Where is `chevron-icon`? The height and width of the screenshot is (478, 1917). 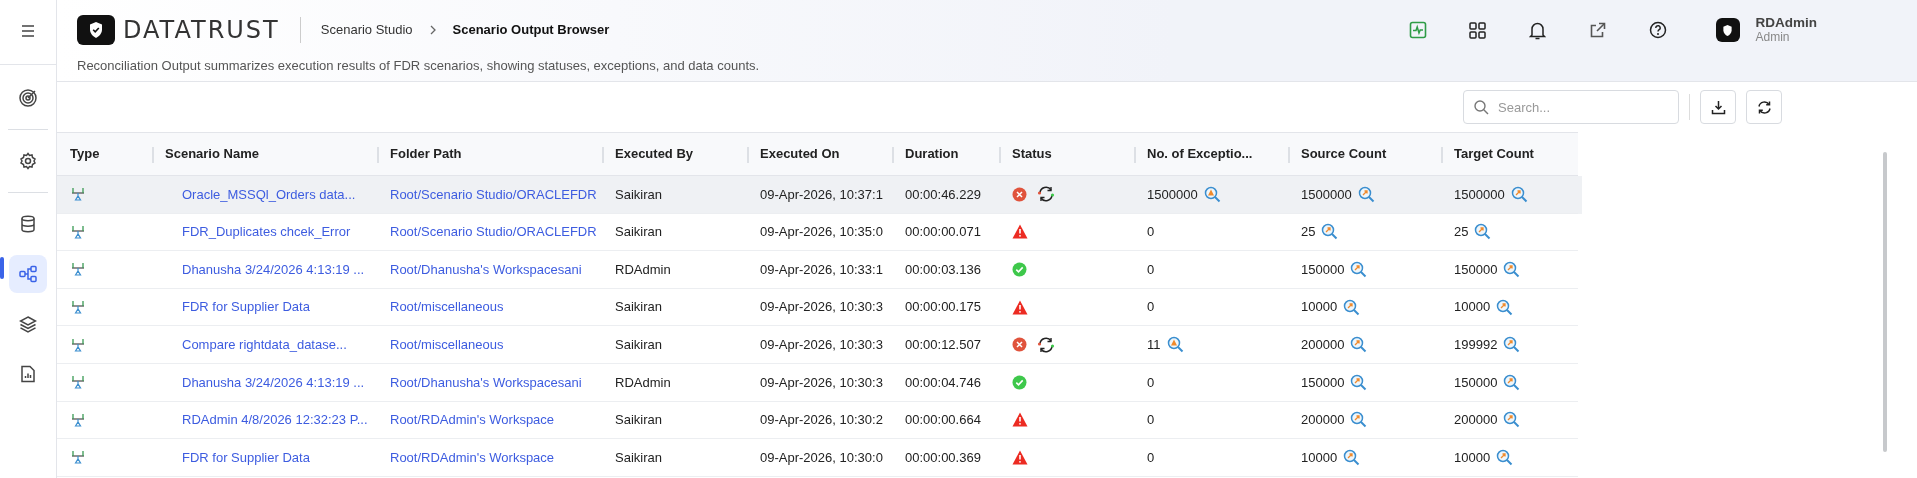
chevron-icon is located at coordinates (432, 30).